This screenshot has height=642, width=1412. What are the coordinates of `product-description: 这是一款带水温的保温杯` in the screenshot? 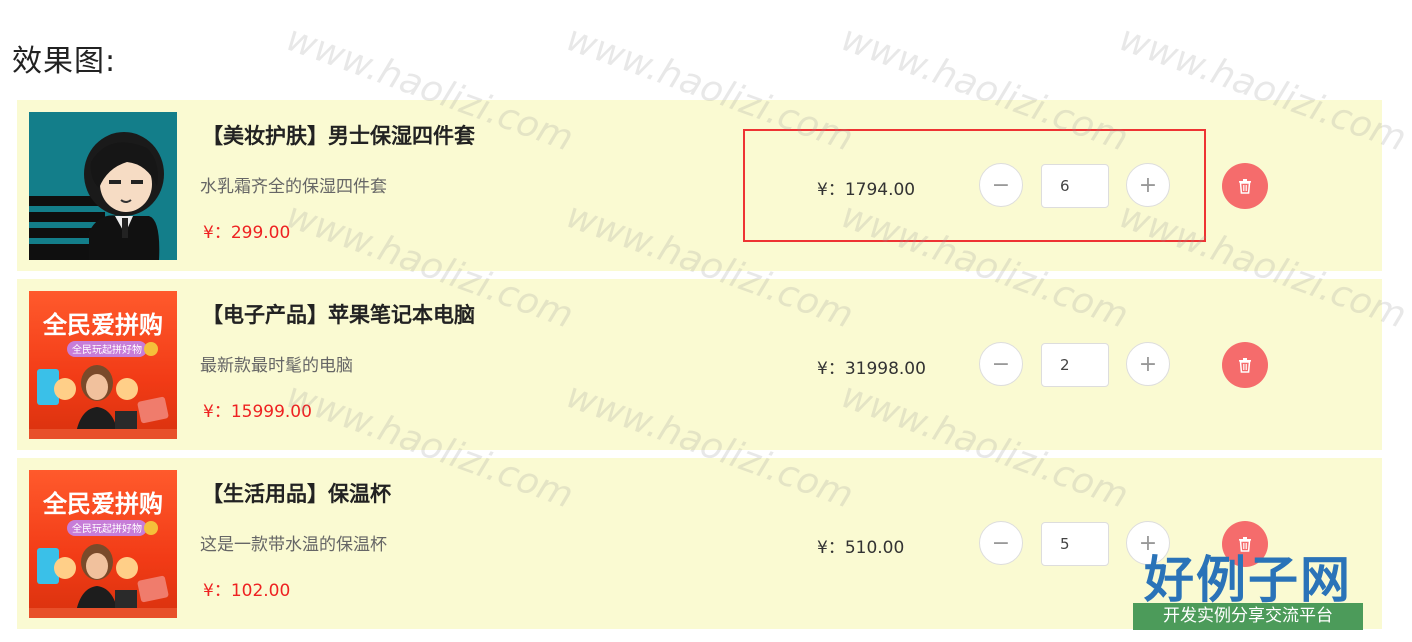 It's located at (293, 545).